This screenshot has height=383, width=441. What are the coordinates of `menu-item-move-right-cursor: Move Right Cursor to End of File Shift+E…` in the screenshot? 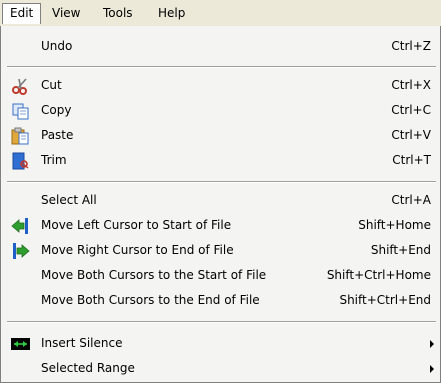 It's located at (220, 251).